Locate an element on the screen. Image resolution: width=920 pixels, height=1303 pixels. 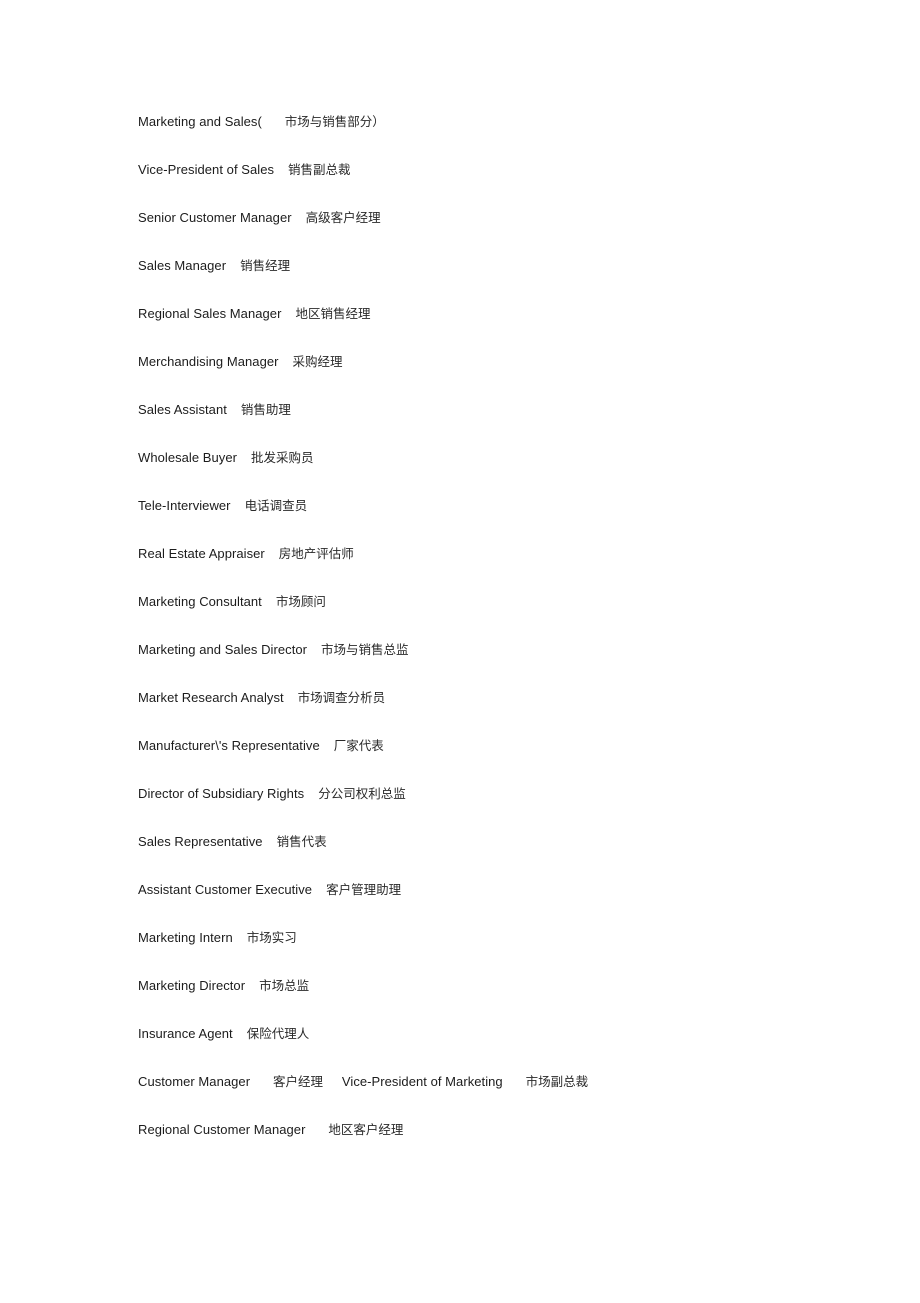
term-en: Marketing and Sales Director is located at coordinates (223, 649).